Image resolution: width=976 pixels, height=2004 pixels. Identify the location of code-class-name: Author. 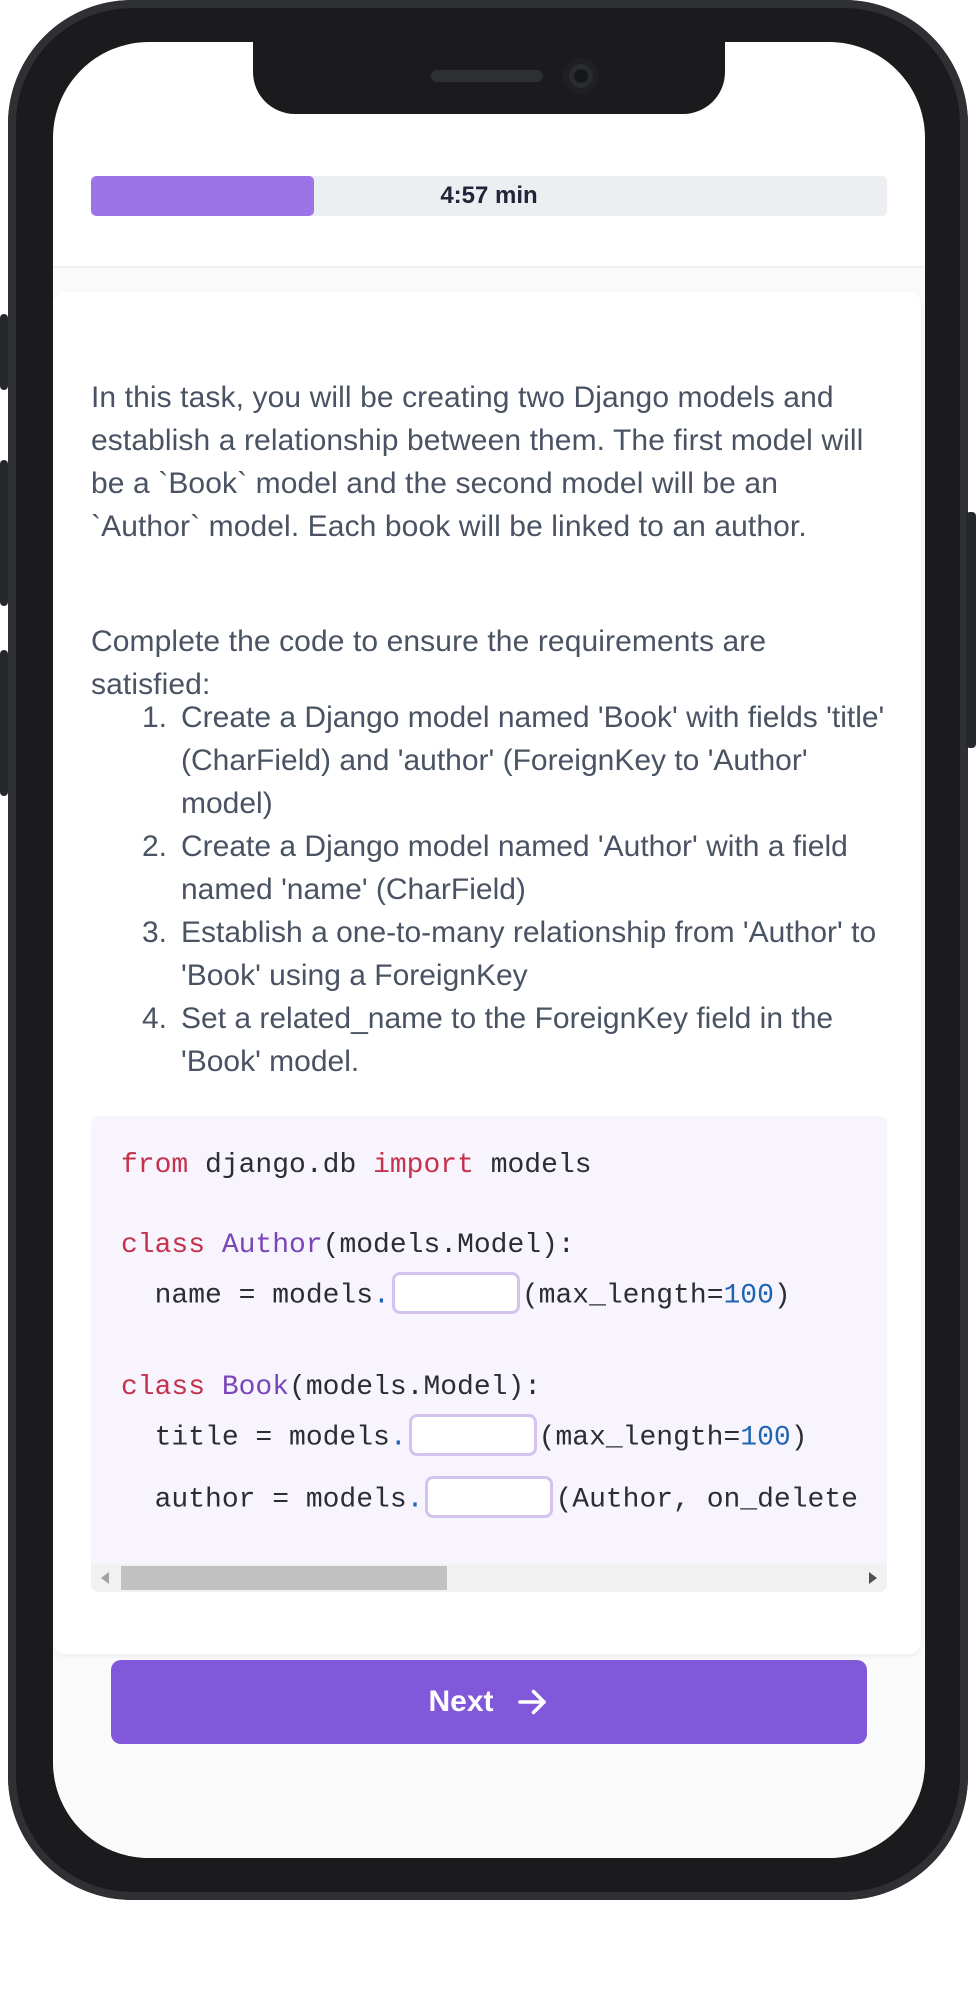
(264, 1245).